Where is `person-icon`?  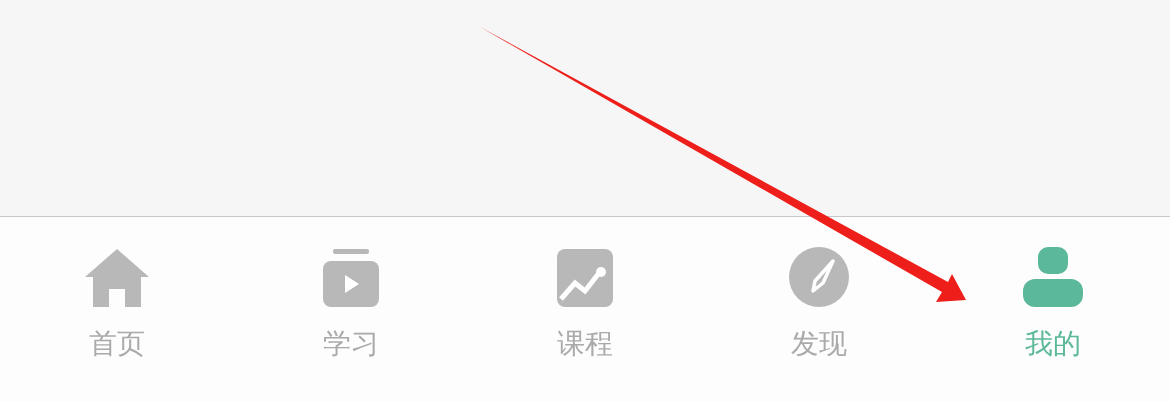
person-icon is located at coordinates (1053, 277).